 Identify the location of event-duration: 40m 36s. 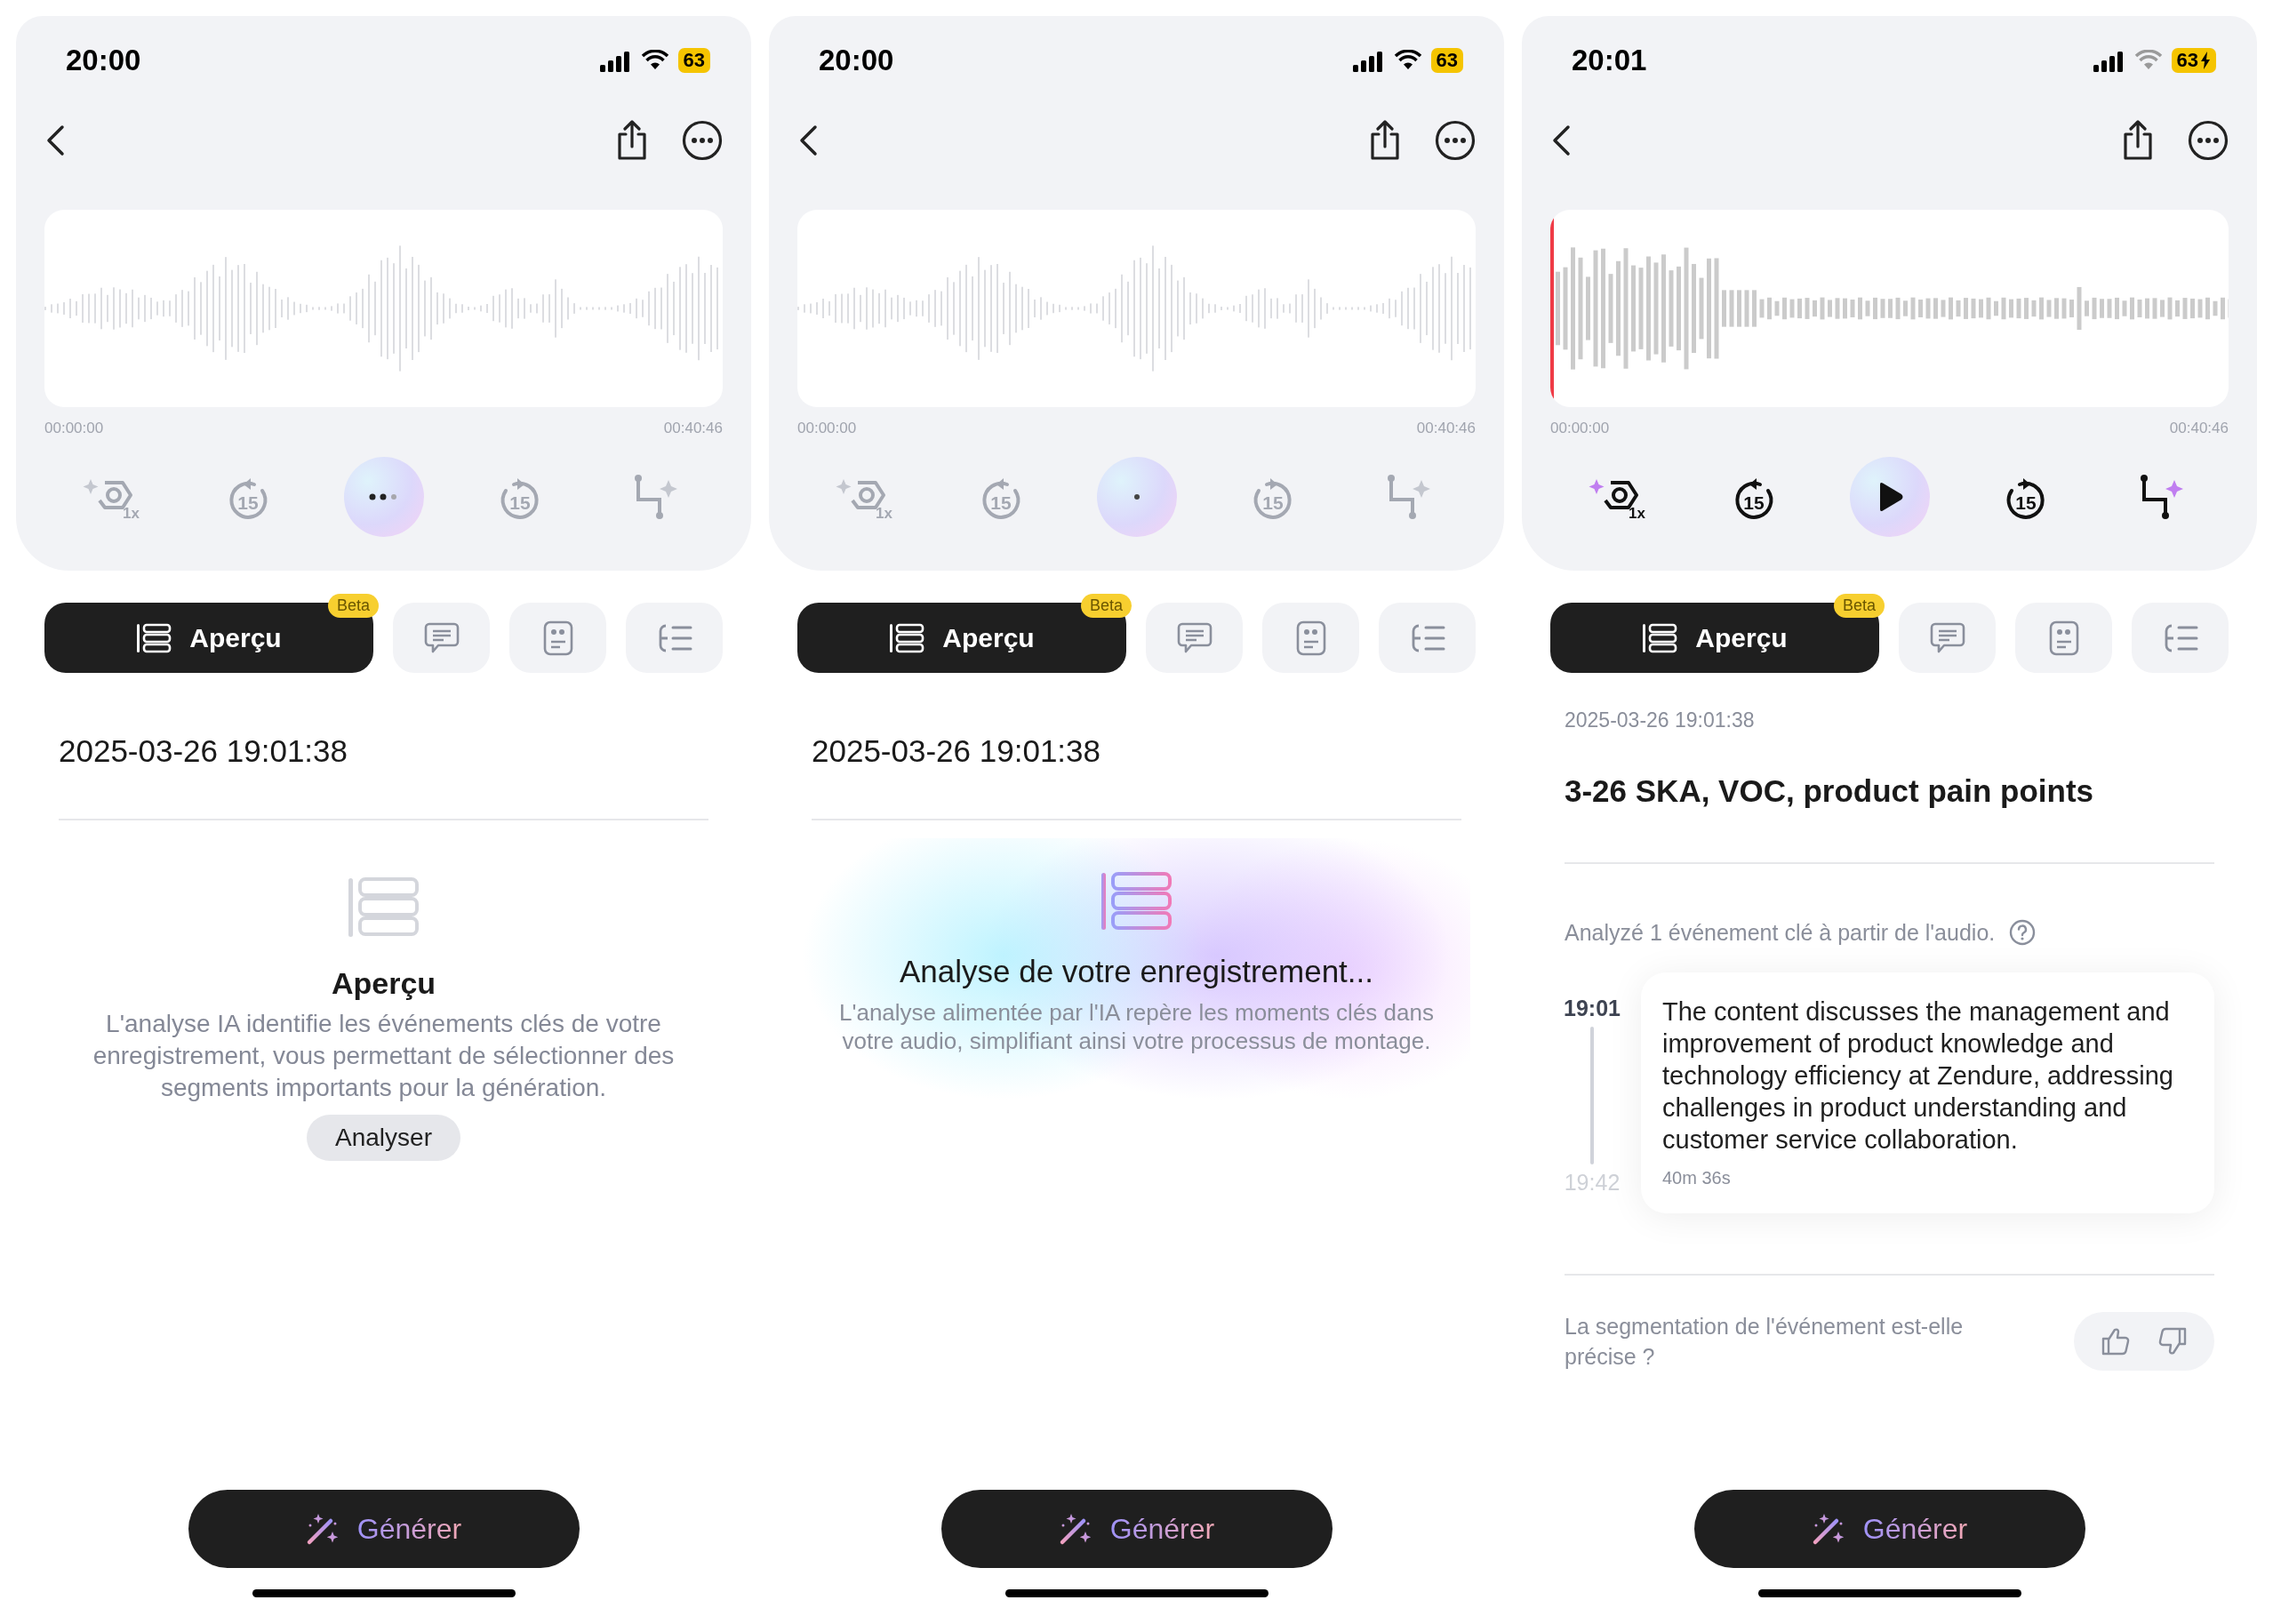
(1697, 1178).